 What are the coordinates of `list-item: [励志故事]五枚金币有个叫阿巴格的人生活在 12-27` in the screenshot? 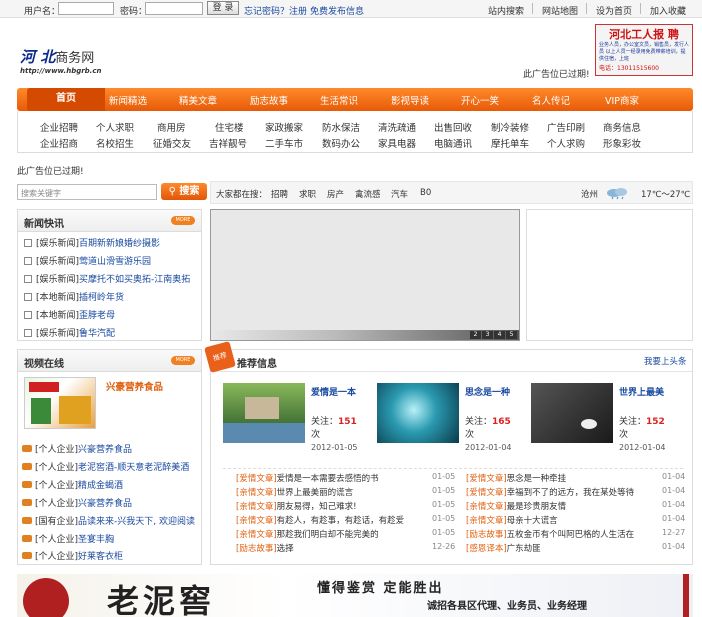 It's located at (576, 534).